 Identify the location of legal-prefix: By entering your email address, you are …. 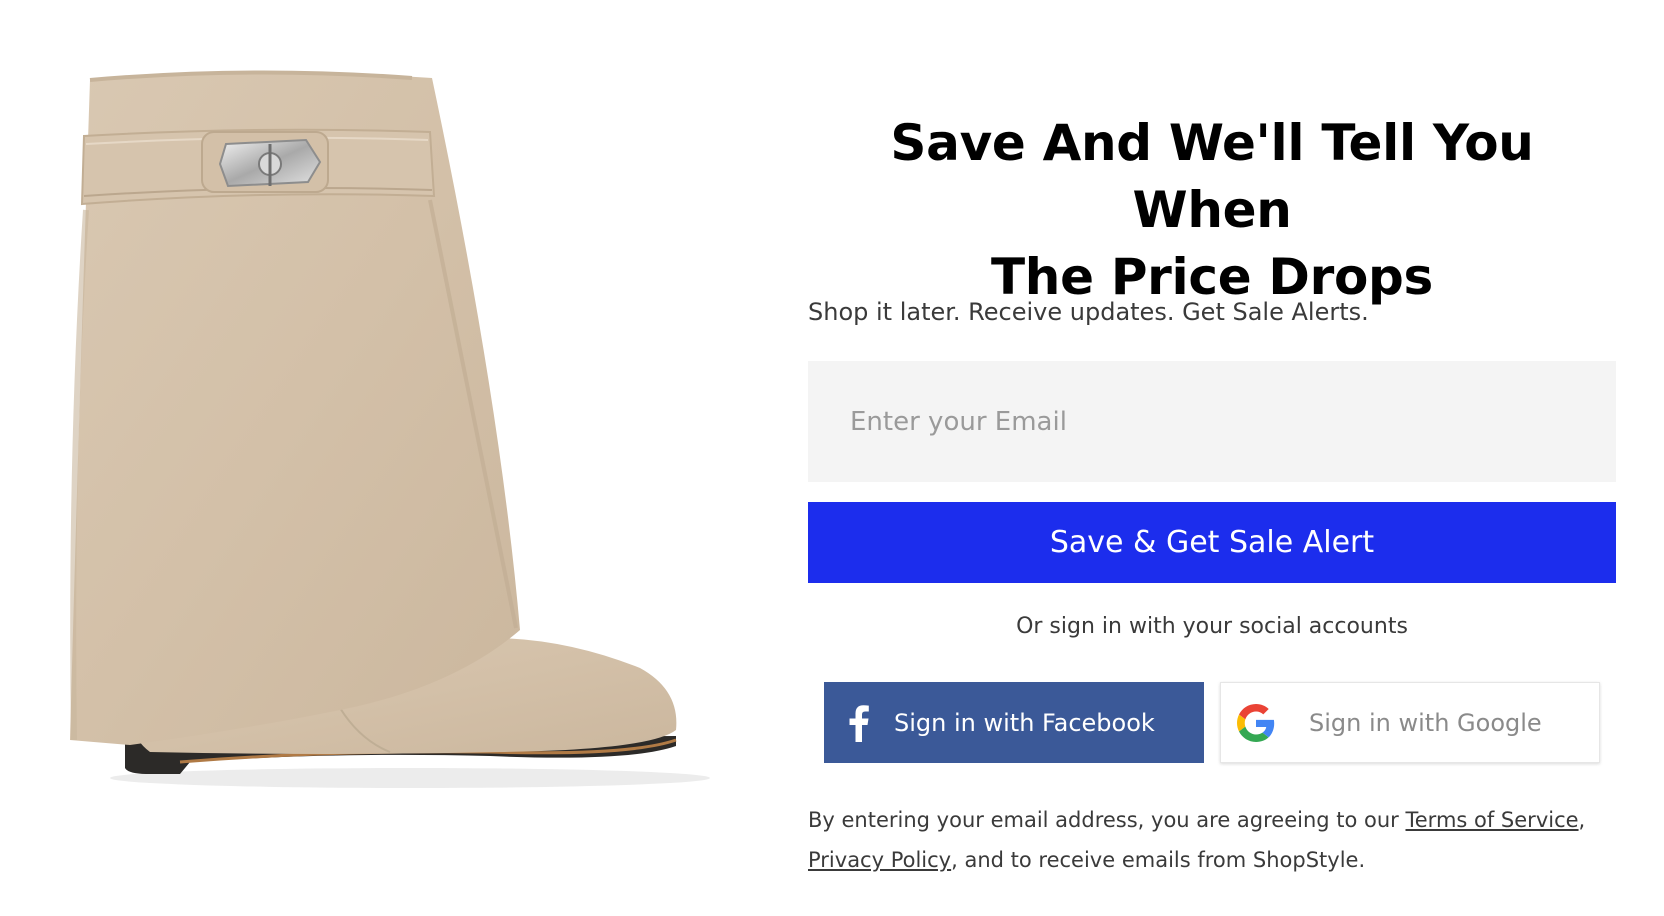
(1107, 820).